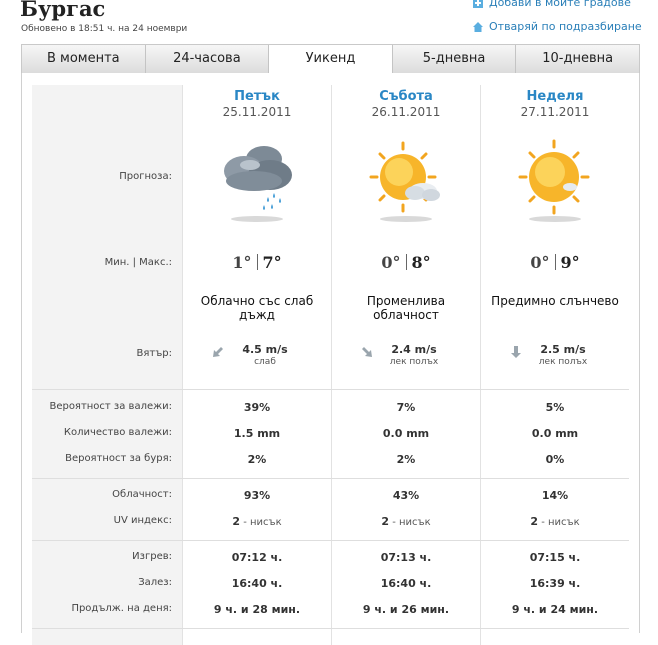 The image size is (658, 645). What do you see at coordinates (406, 495) in the screenshot?
I see `cloudiness-value: 43%` at bounding box center [406, 495].